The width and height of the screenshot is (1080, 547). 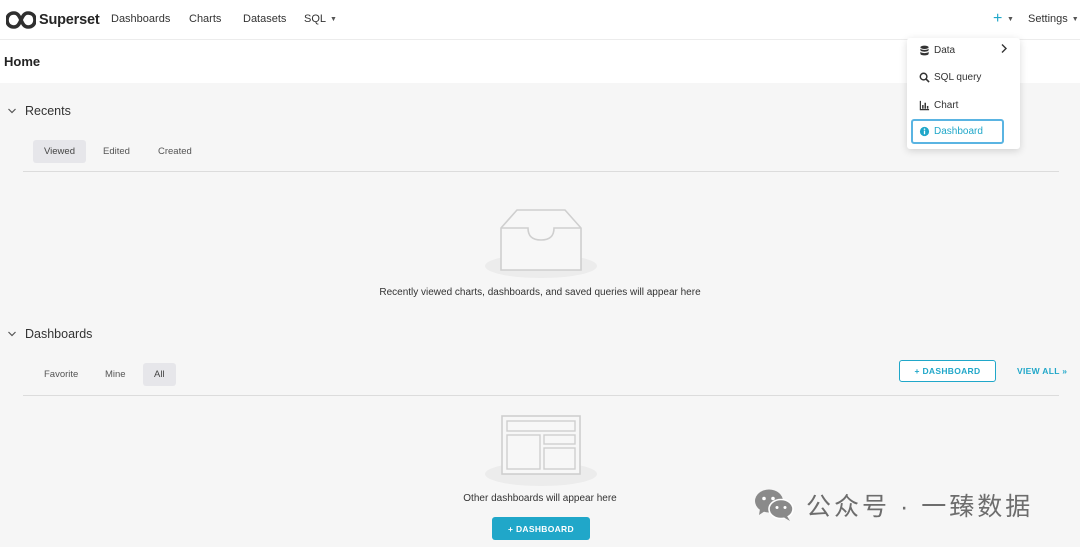 What do you see at coordinates (116, 151) in the screenshot?
I see `tab-edited: Edited` at bounding box center [116, 151].